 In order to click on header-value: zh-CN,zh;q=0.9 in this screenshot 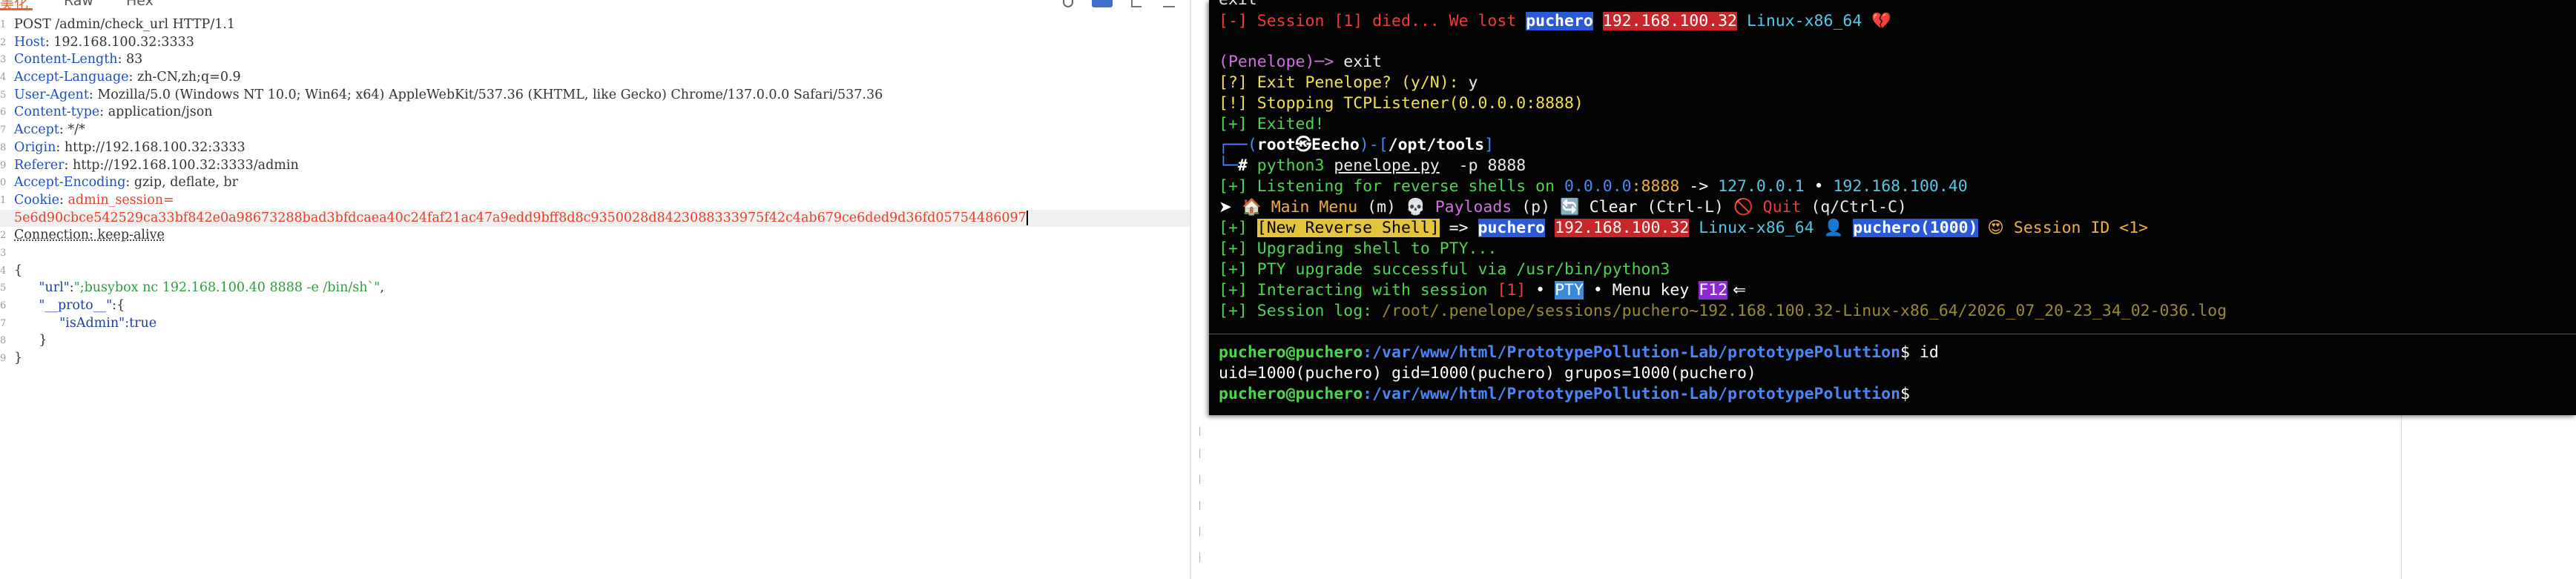, I will do `click(189, 77)`.